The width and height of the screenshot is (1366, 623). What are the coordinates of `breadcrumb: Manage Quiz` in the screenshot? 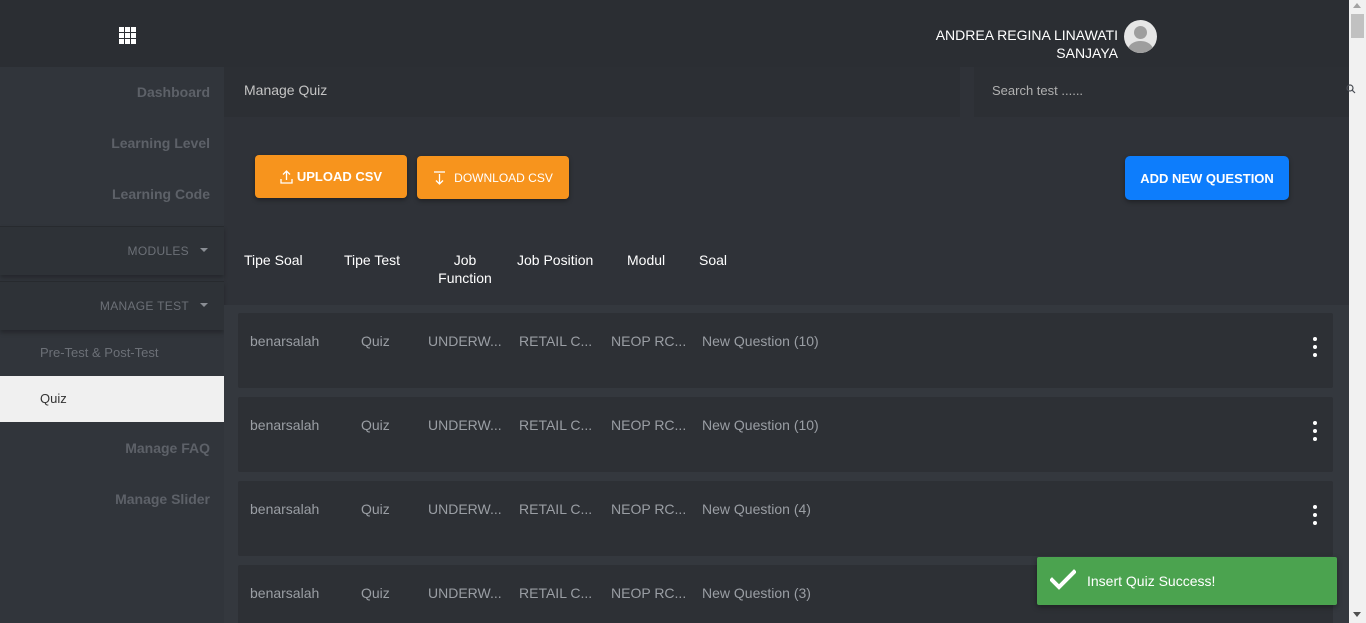 It's located at (286, 90).